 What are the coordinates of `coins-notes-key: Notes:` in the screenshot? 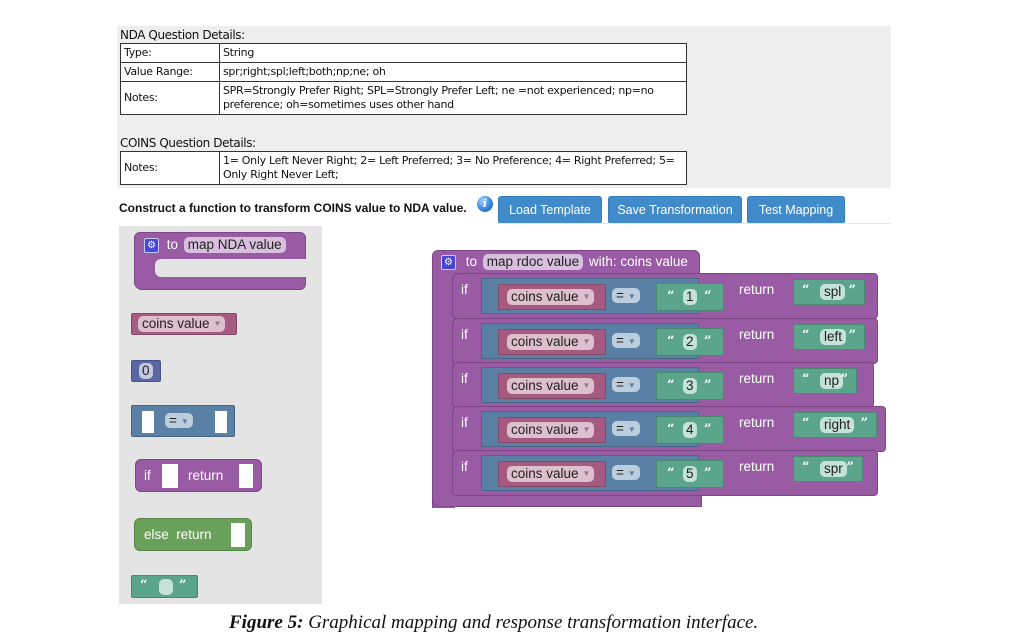 It's located at (170, 168).